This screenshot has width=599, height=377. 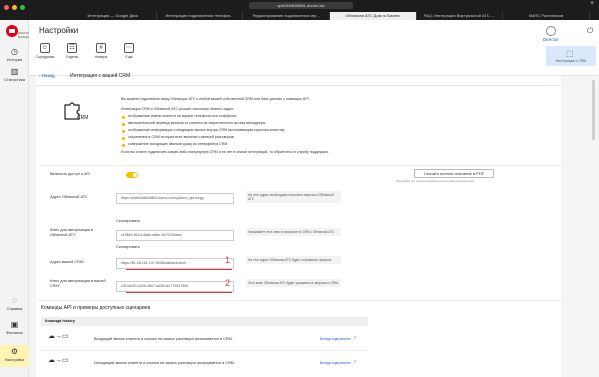 I want to click on cloud-to-crm-icon: ☁→▭, so click(x=58, y=360).